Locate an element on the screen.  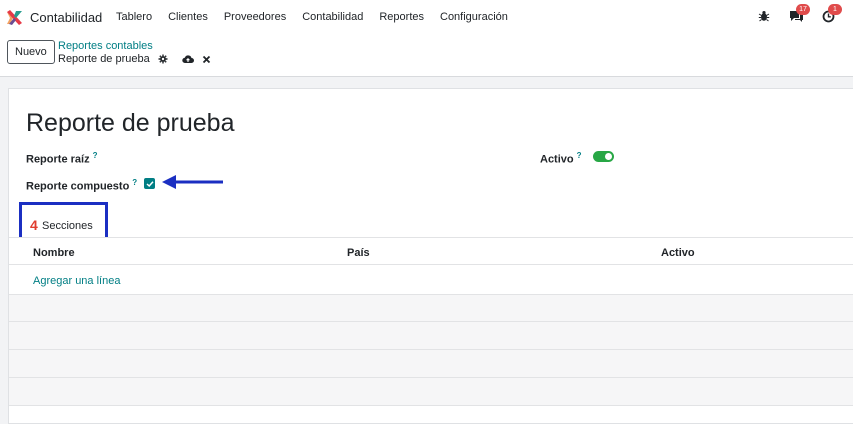
chat-icon: 17 is located at coordinates (798, 14).